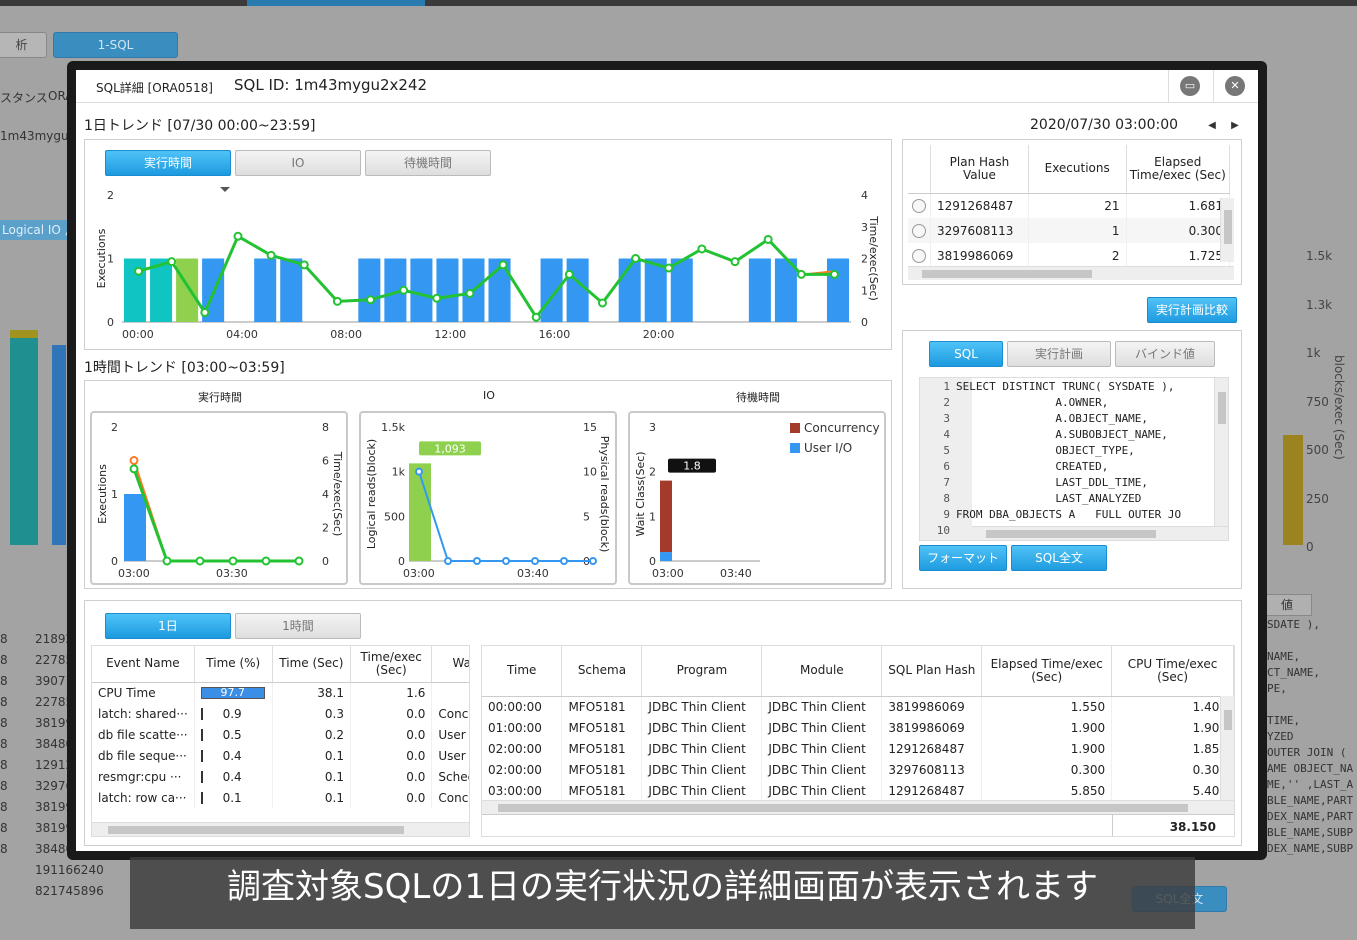  I want to click on time-exec-cell: 0.0, so click(391, 797).